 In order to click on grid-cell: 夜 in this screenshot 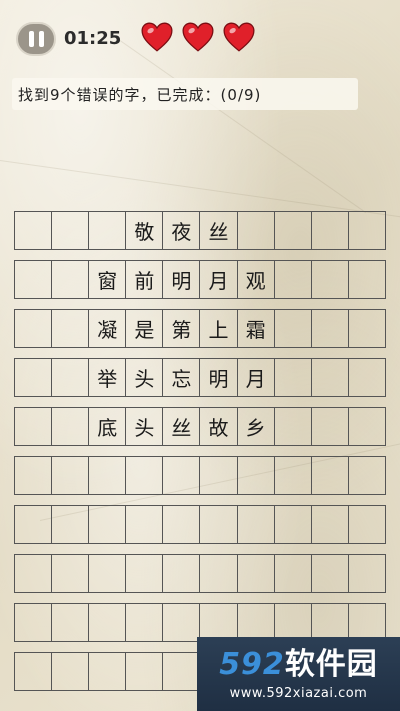, I will do `click(182, 230)`.